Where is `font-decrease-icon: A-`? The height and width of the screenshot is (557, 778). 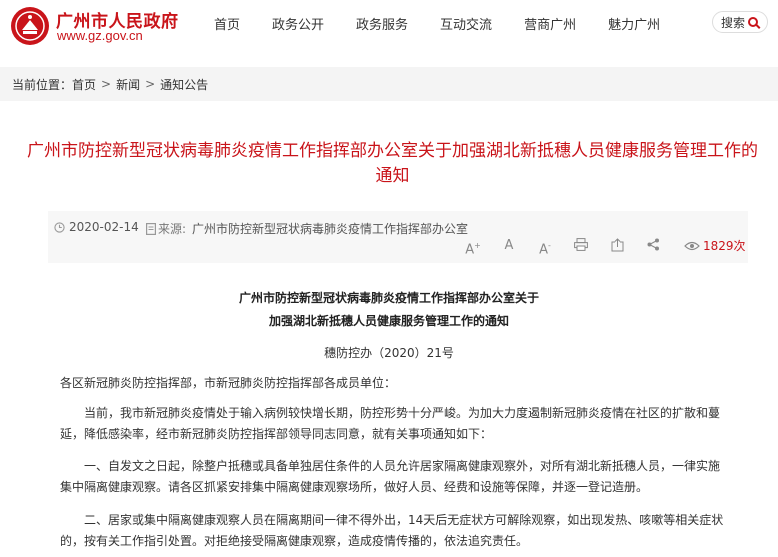 font-decrease-icon: A- is located at coordinates (545, 247).